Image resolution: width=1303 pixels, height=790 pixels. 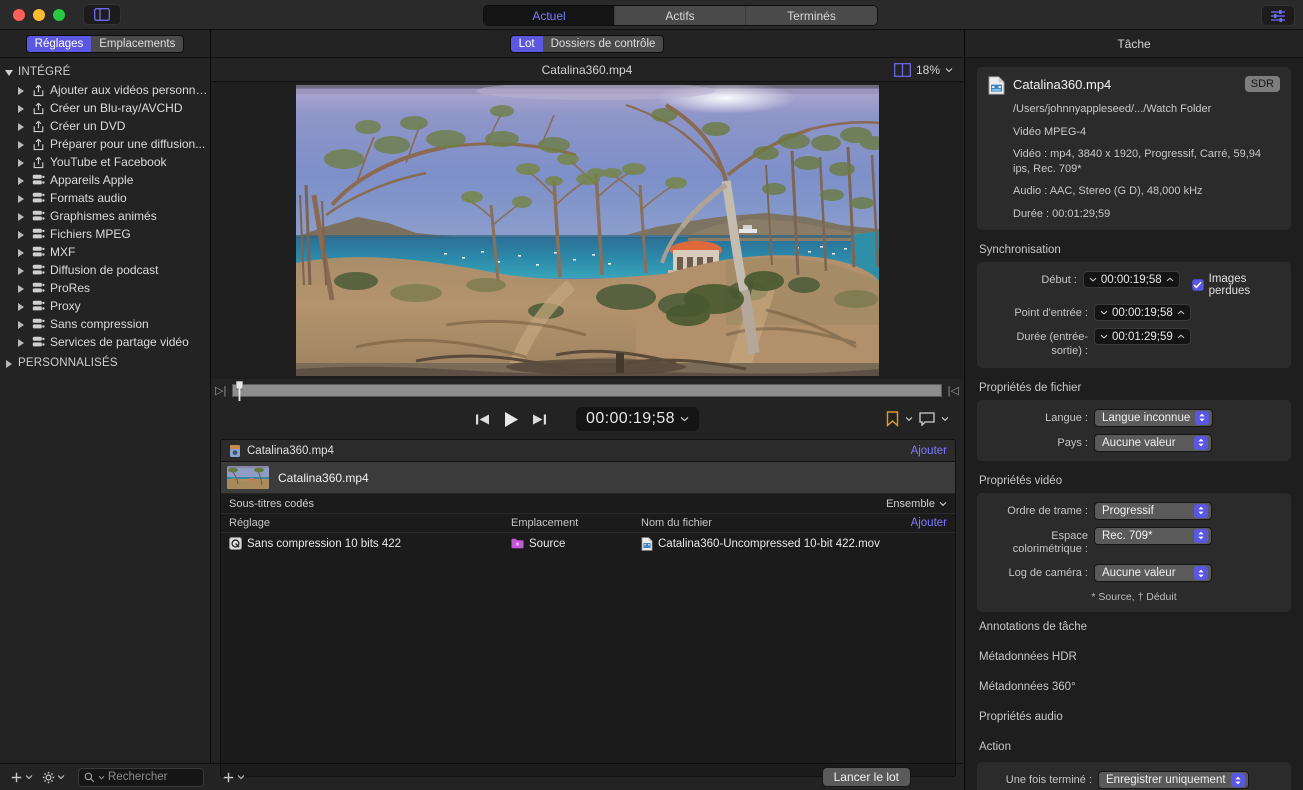 What do you see at coordinates (539, 419) in the screenshot?
I see `skip-forward-button` at bounding box center [539, 419].